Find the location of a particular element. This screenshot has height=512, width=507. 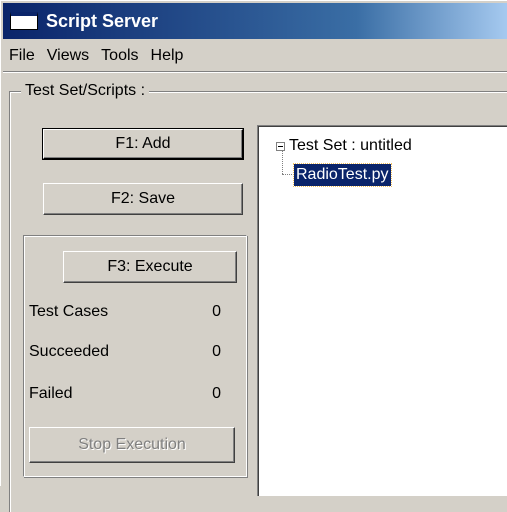

menu-tools: Tools is located at coordinates (119, 56).